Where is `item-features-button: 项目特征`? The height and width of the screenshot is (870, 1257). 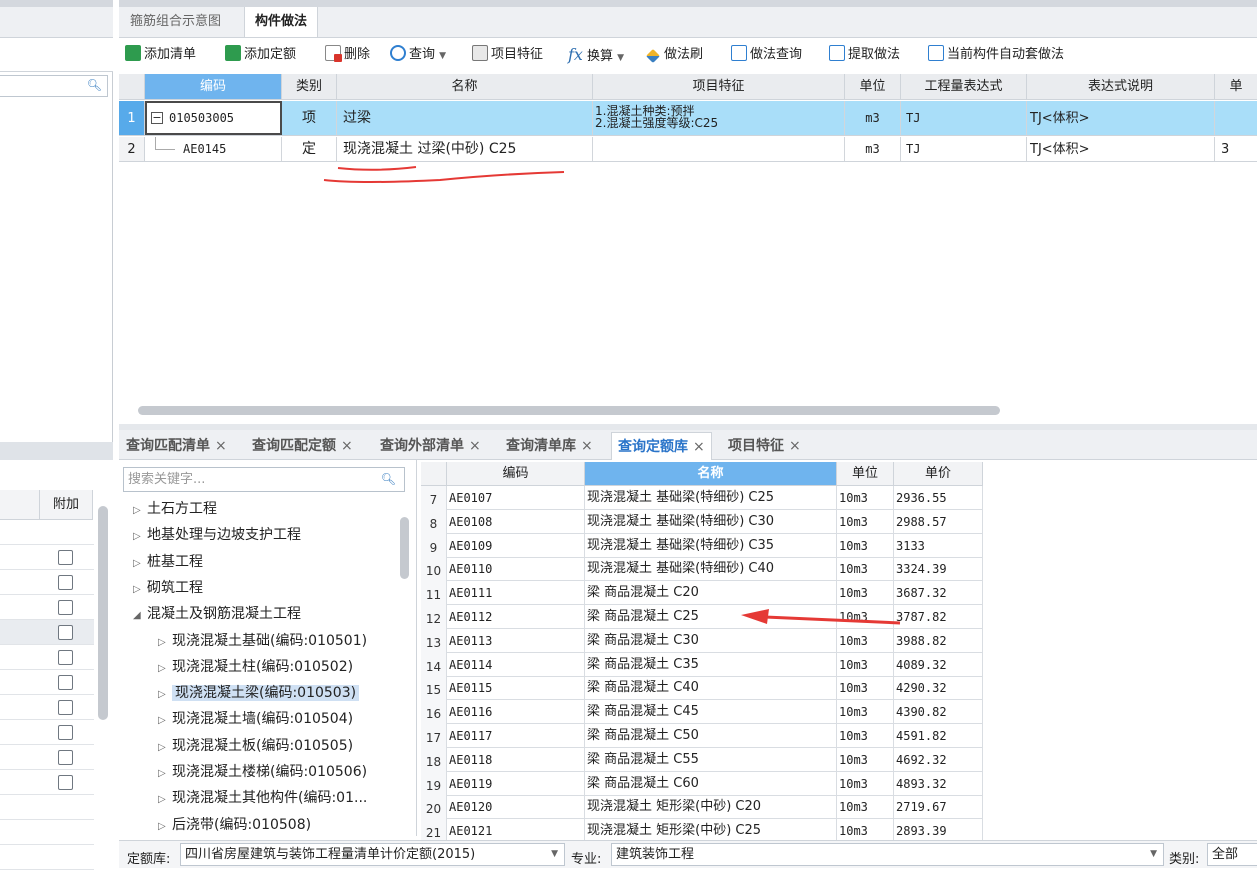 item-features-button: 项目特征 is located at coordinates (507, 55).